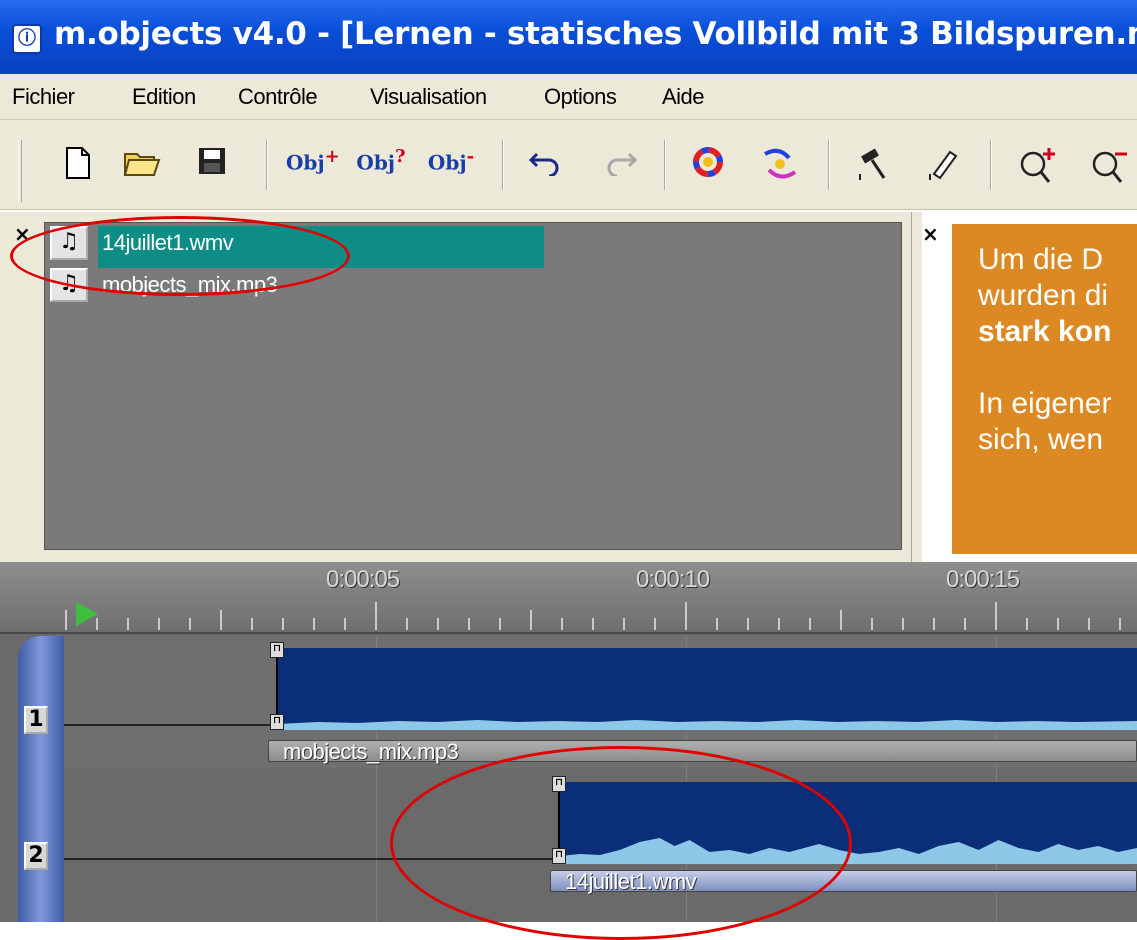 The width and height of the screenshot is (1137, 940). Describe the element at coordinates (87, 614) in the screenshot. I see `play-marker-icon` at that location.